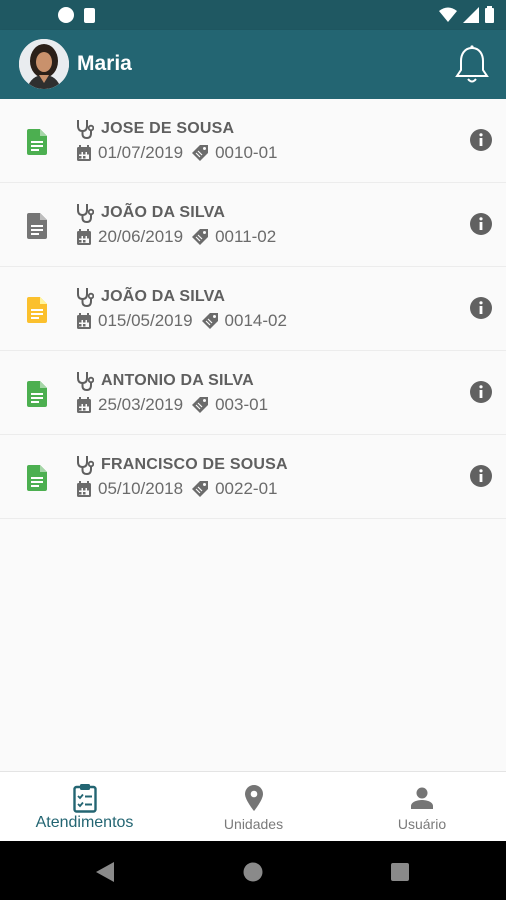  What do you see at coordinates (471, 14) in the screenshot?
I see `signal-icon` at bounding box center [471, 14].